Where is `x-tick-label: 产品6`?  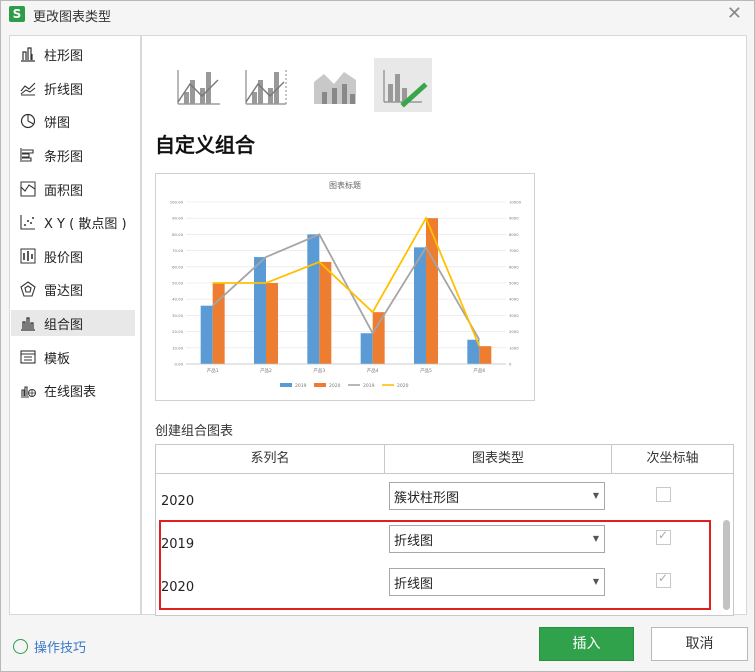
x-tick-label: 产品6 is located at coordinates (479, 370).